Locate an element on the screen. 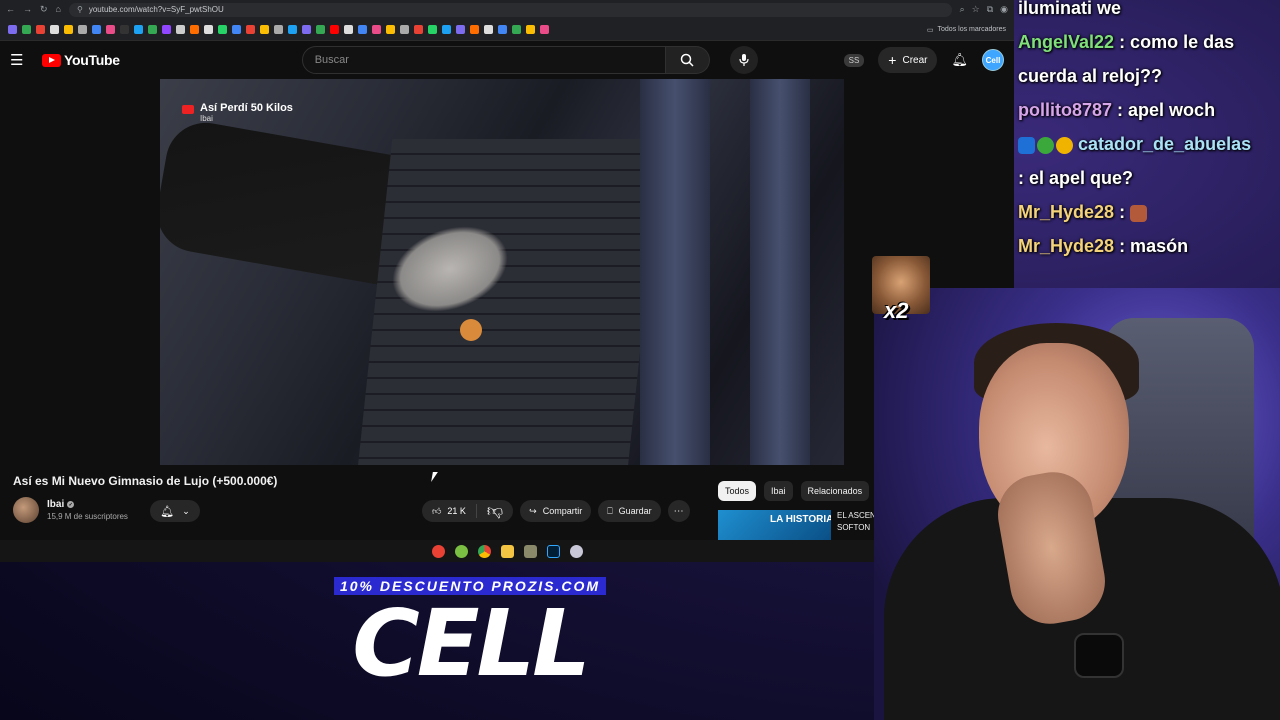 This screenshot has height=720, width=1280. forward-icon: → is located at coordinates (27, 9).